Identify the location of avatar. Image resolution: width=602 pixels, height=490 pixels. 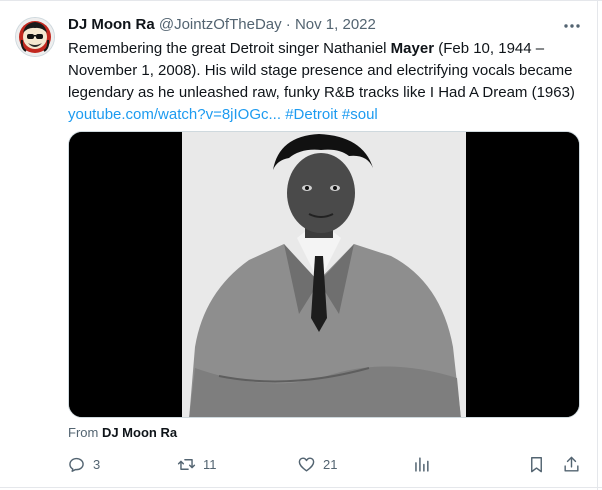
(35, 37).